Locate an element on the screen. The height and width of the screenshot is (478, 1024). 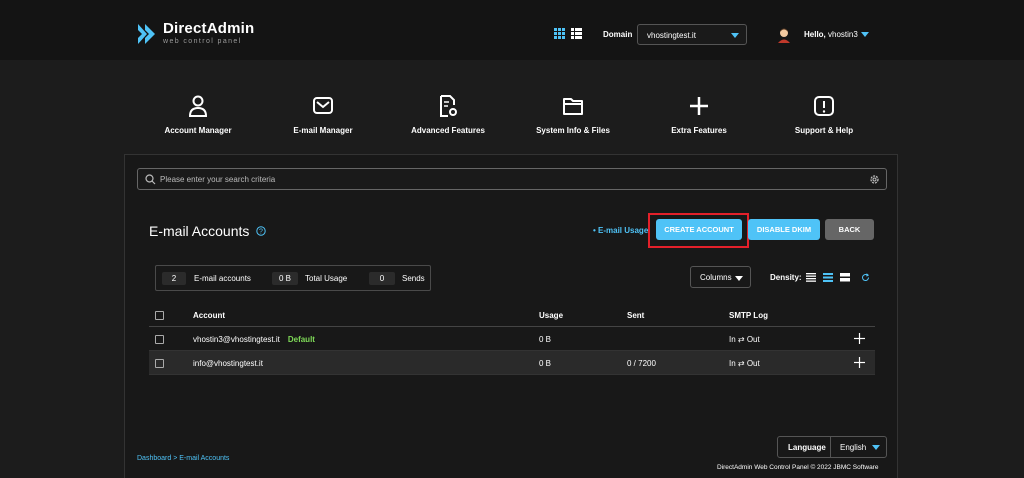
directadmin-logo-icon is located at coordinates (146, 34).